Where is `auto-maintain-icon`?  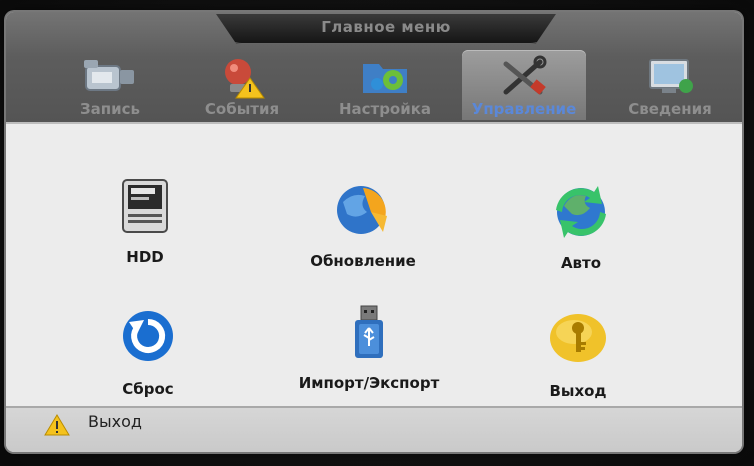 auto-maintain-icon is located at coordinates (581, 214).